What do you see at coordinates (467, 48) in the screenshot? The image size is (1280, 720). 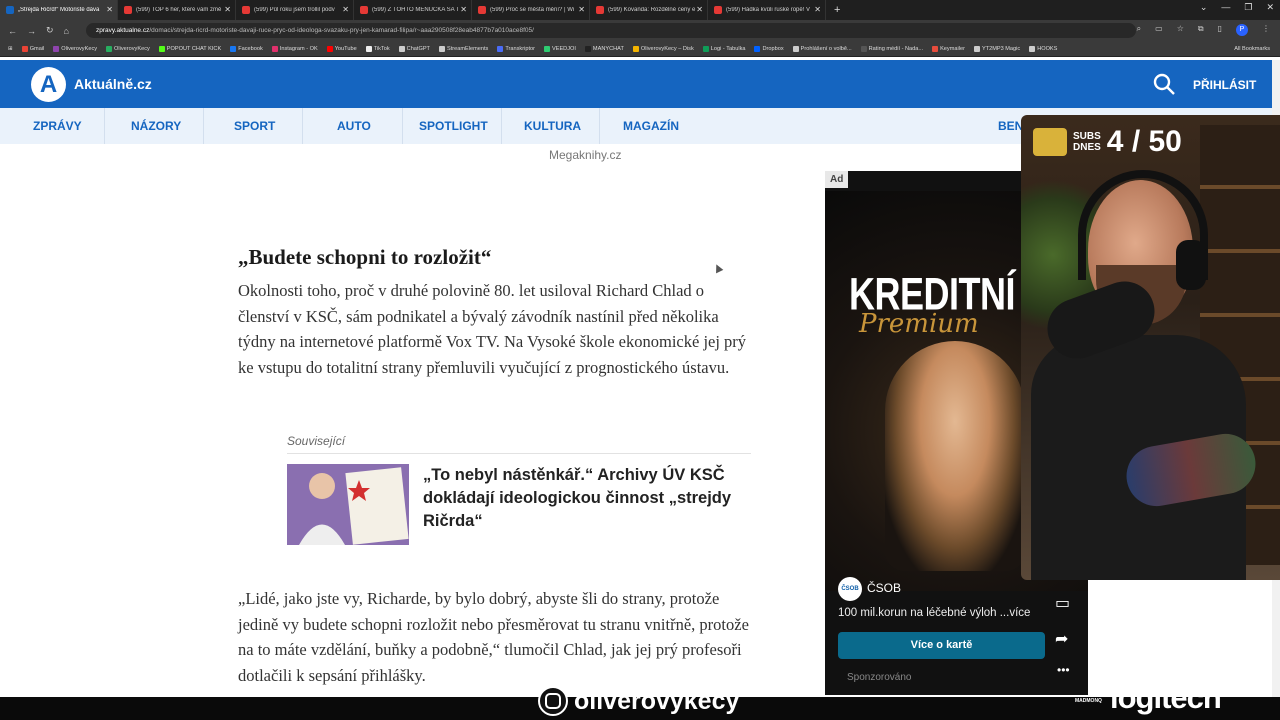 I see `bookmark-label: StreamElements` at bounding box center [467, 48].